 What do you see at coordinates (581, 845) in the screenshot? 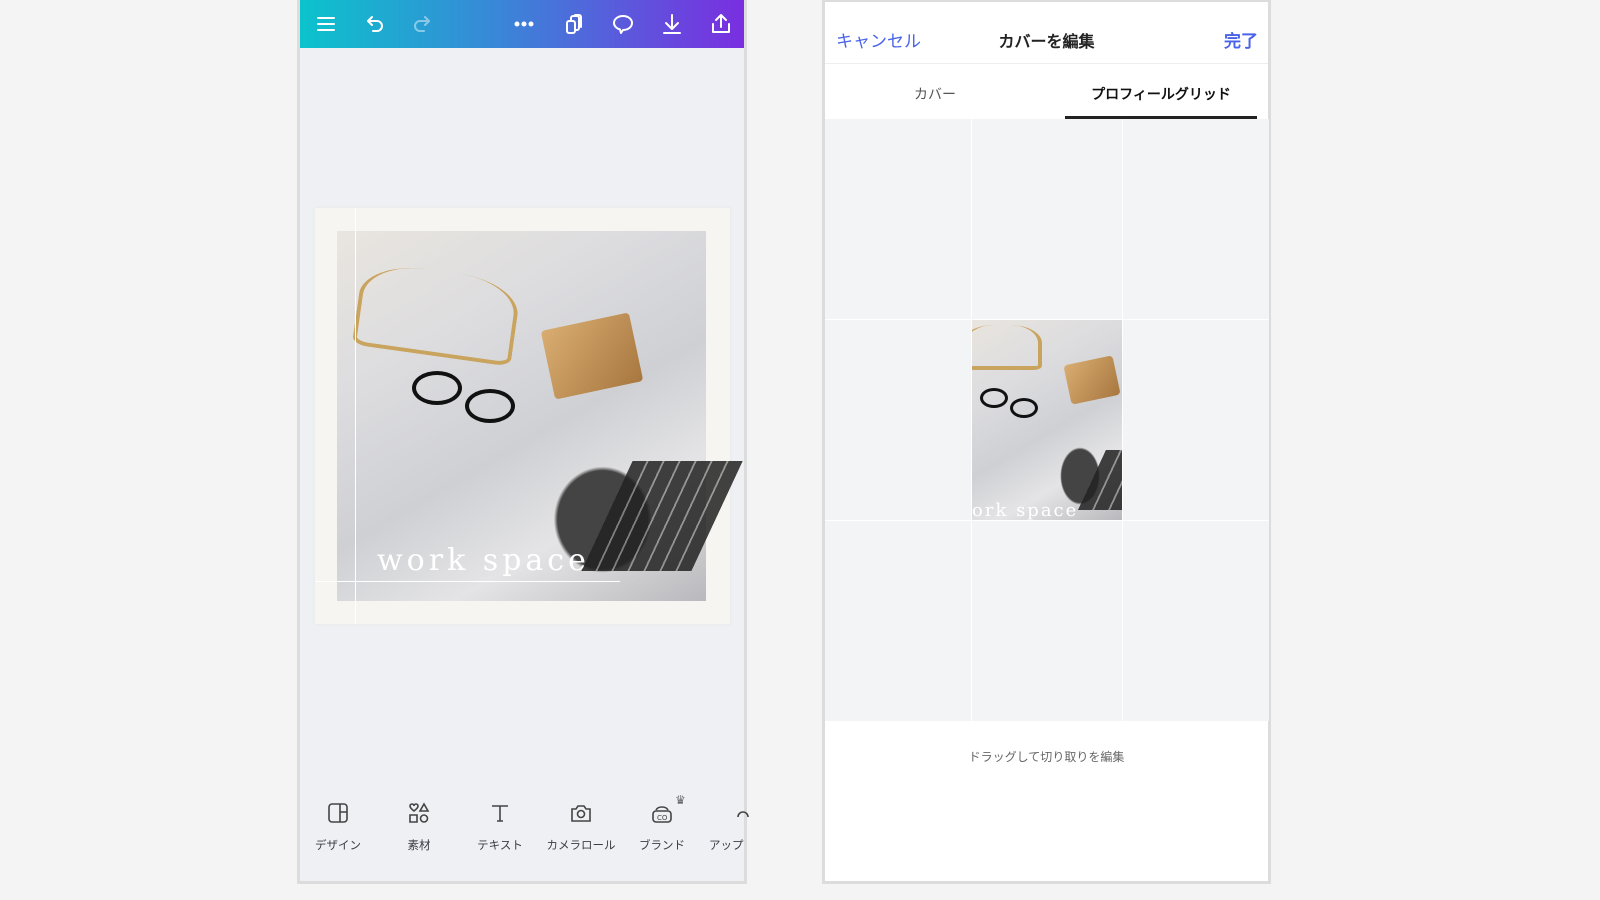
I see `nav-label: カメラロール` at bounding box center [581, 845].